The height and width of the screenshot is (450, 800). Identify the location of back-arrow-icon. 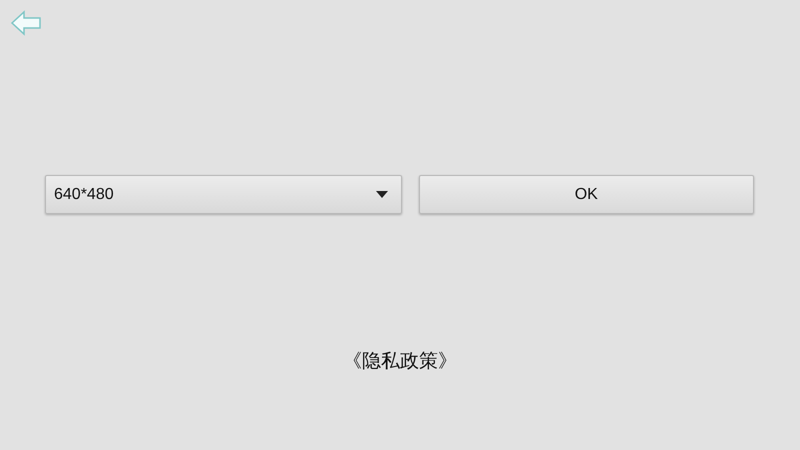
(26, 23).